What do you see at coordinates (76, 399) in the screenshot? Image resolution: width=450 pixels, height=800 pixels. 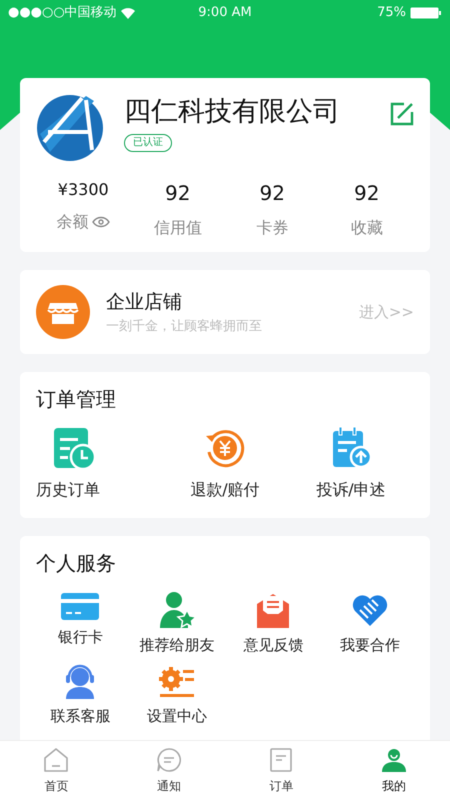 I see `section-title: 订单管理` at bounding box center [76, 399].